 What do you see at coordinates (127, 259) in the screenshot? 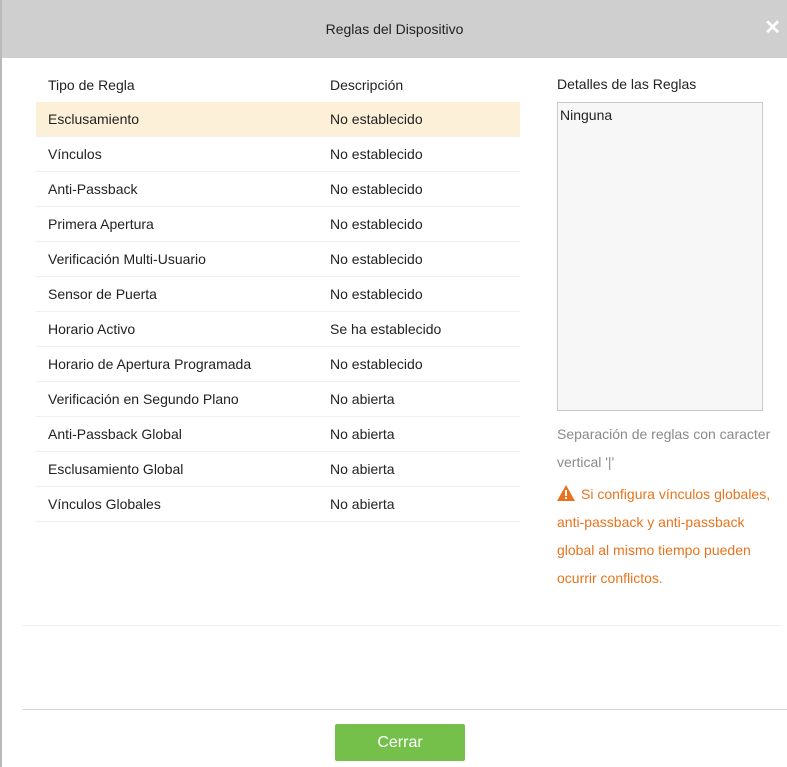
I see `rule-type-cell: Verificación Multi-Usuario` at bounding box center [127, 259].